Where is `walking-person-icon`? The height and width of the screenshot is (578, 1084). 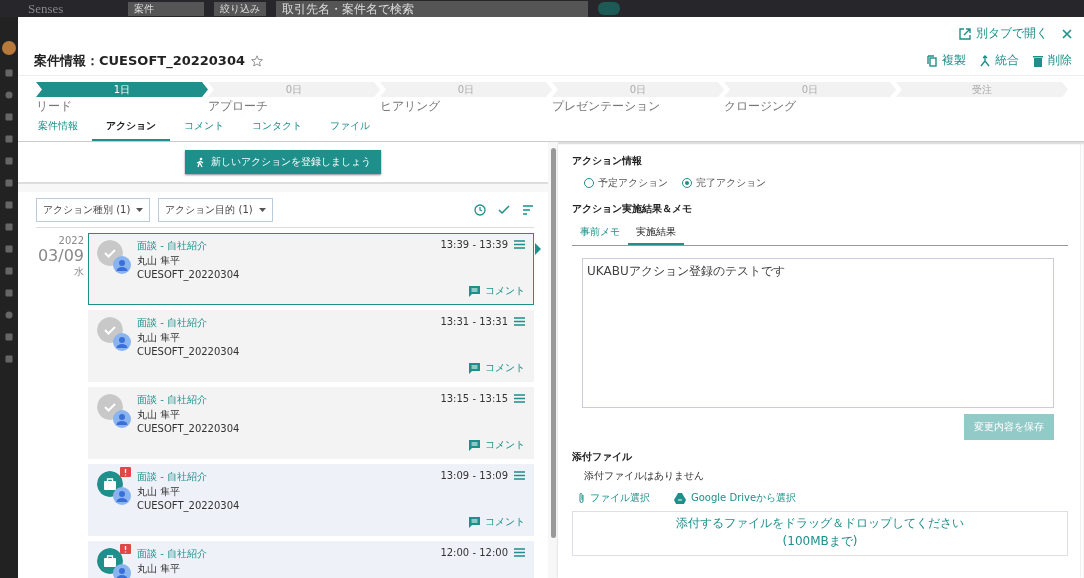
walking-person-icon is located at coordinates (200, 162).